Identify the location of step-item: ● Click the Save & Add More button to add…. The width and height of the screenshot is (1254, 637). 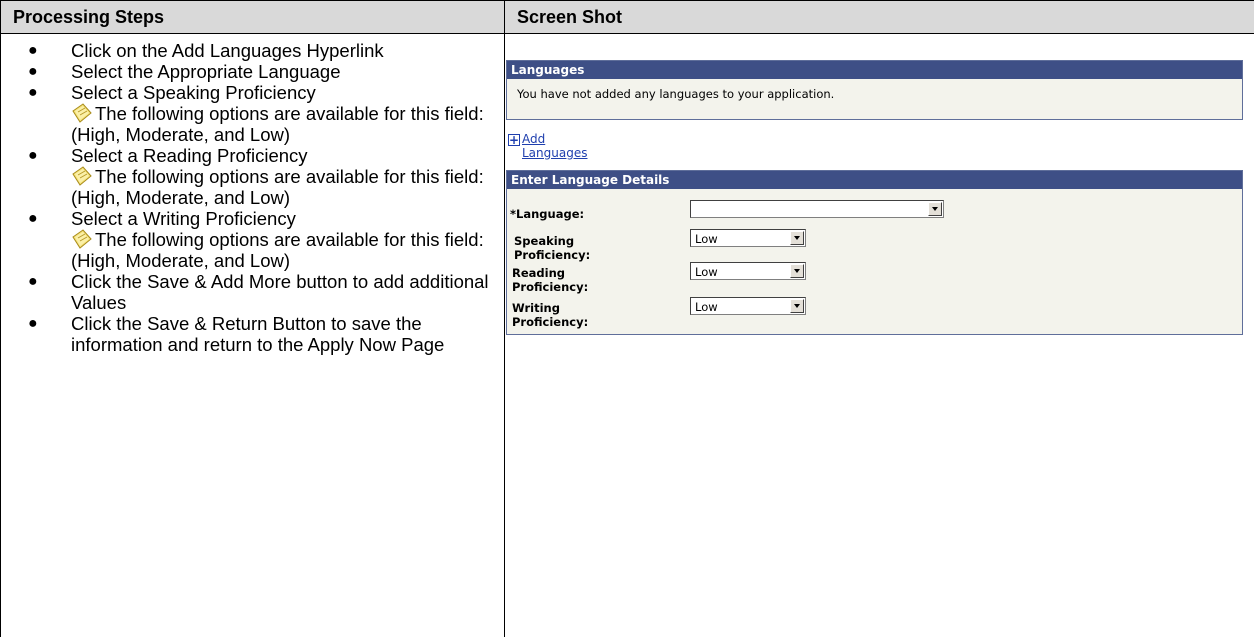
(252, 292).